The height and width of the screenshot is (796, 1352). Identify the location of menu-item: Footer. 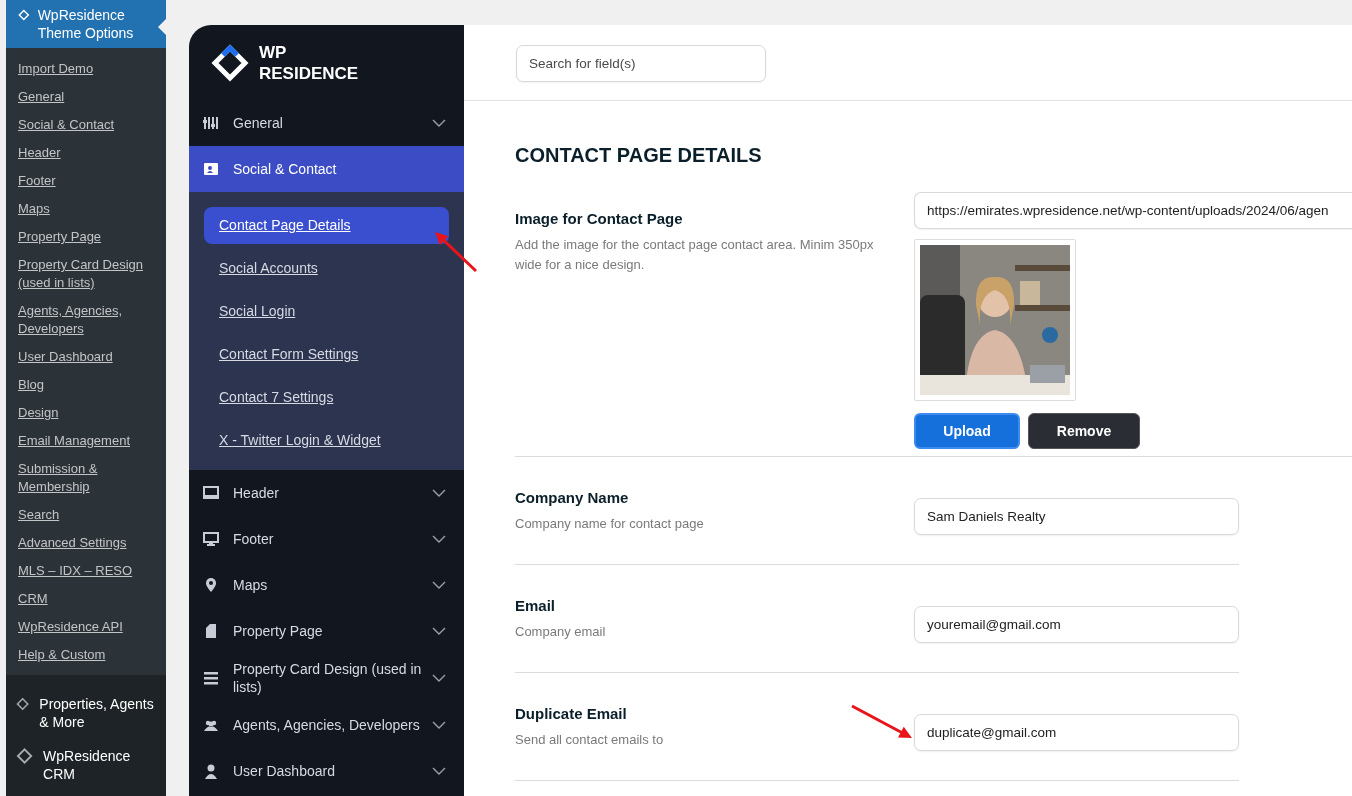
(86, 181).